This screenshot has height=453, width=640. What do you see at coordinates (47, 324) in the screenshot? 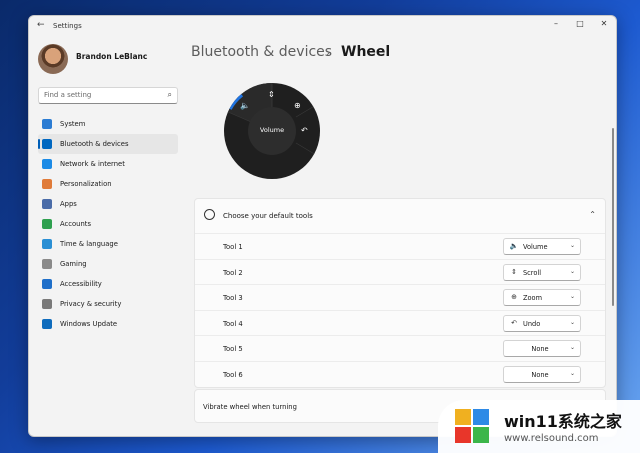
I see `update-icon` at bounding box center [47, 324].